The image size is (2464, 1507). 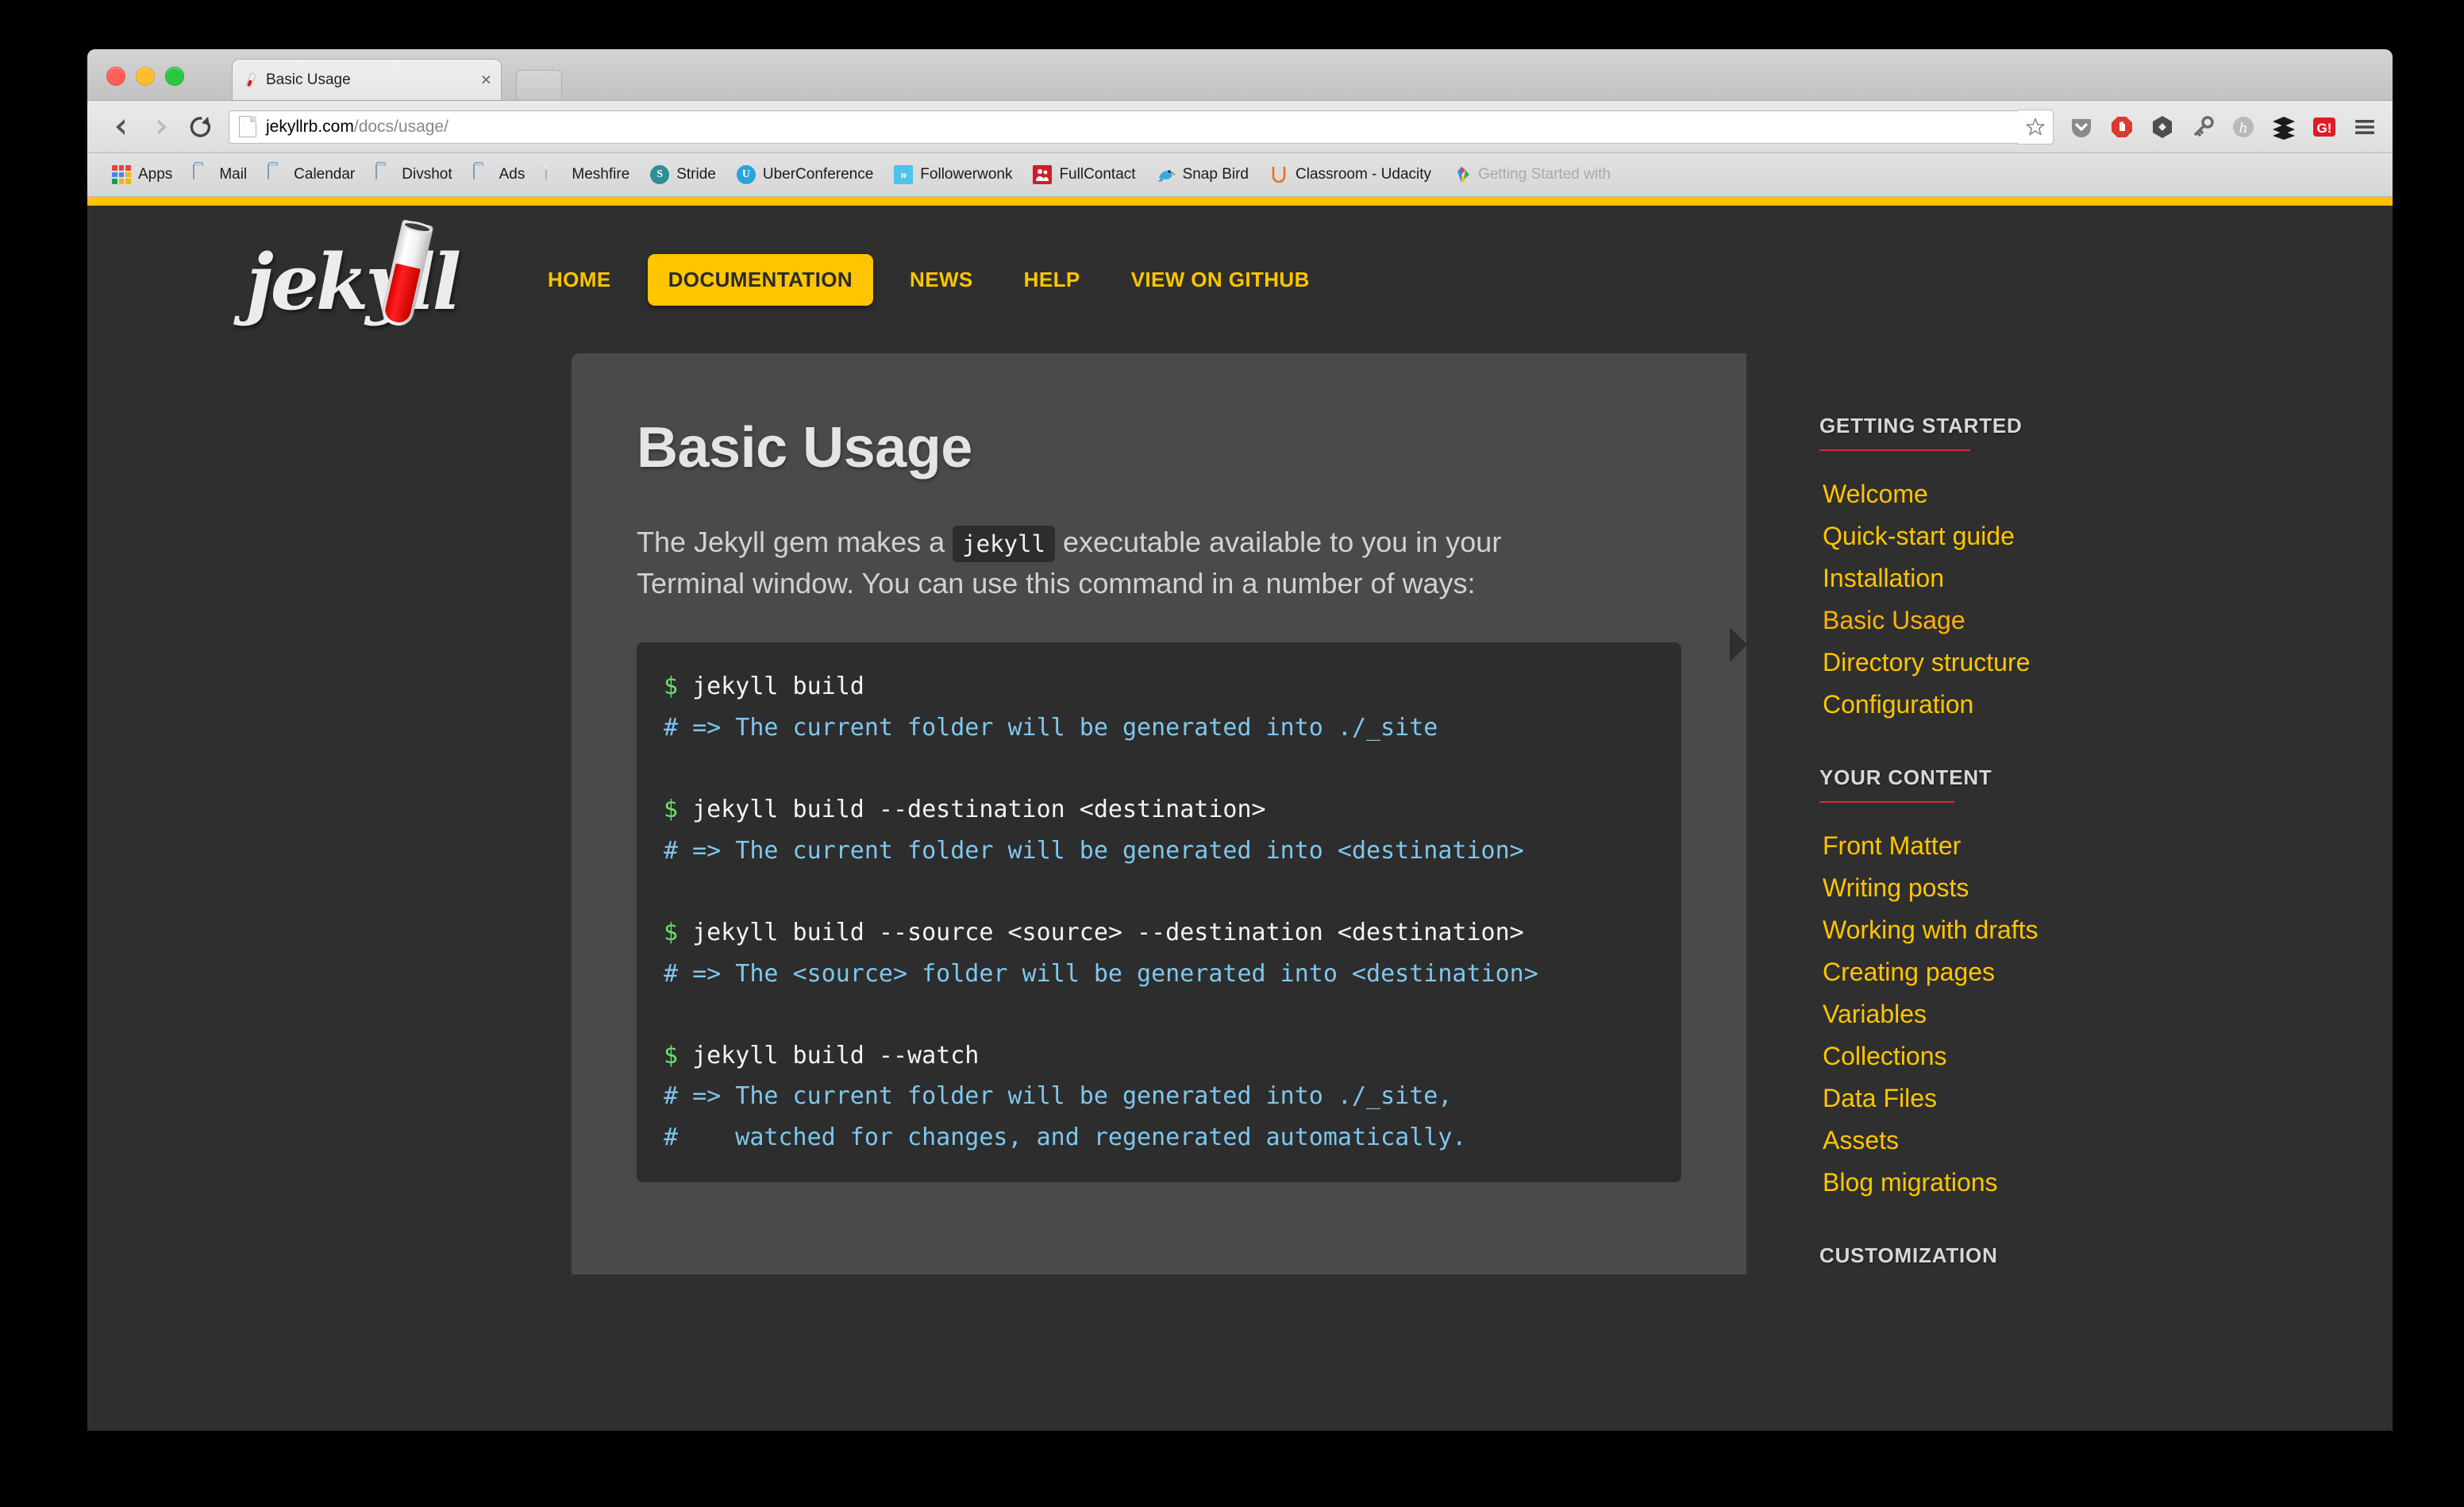 I want to click on intro-text-before: The Jekyll gem makes a, so click(x=791, y=542).